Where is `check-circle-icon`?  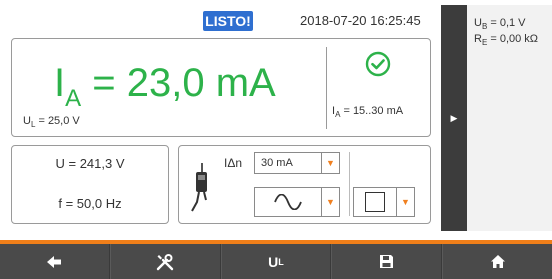
check-circle-icon is located at coordinates (378, 64).